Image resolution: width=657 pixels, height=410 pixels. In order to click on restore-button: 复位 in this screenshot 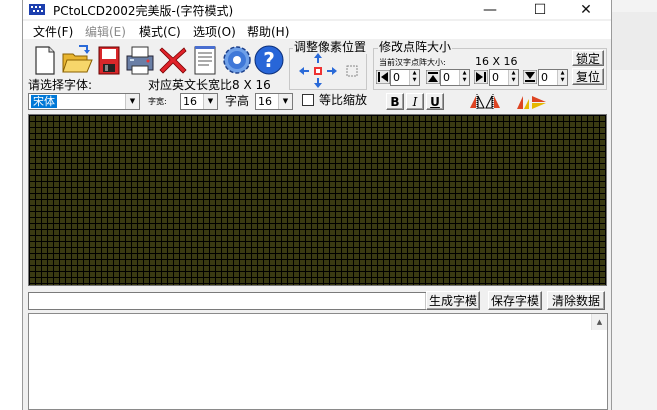, I will do `click(588, 76)`.